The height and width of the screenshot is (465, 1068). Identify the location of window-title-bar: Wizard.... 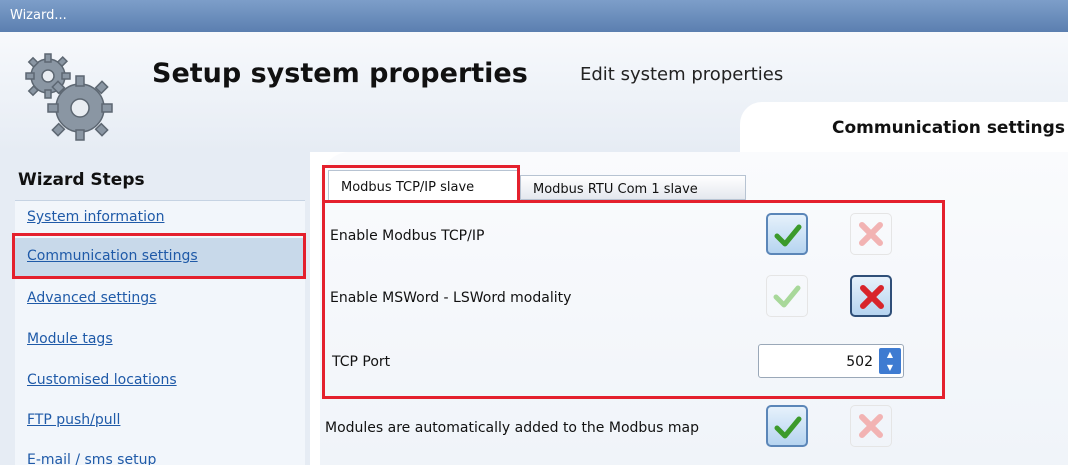
(534, 16).